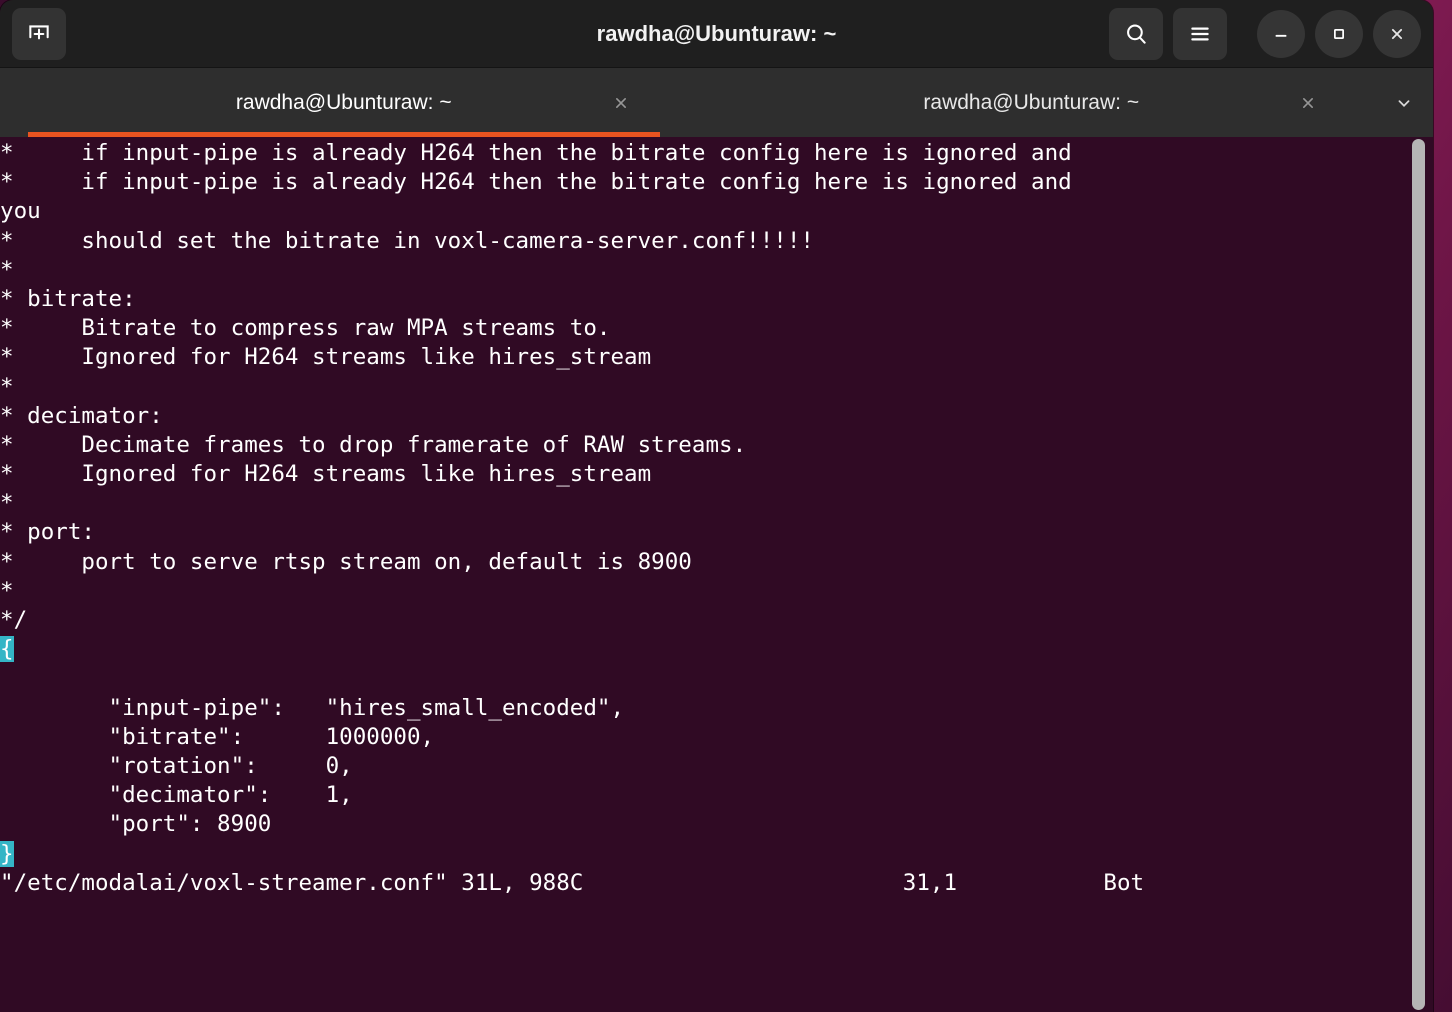 The image size is (1452, 1012). Describe the element at coordinates (217, 736) in the screenshot. I see `terminal-line: "bitrate": 1000000,` at that location.